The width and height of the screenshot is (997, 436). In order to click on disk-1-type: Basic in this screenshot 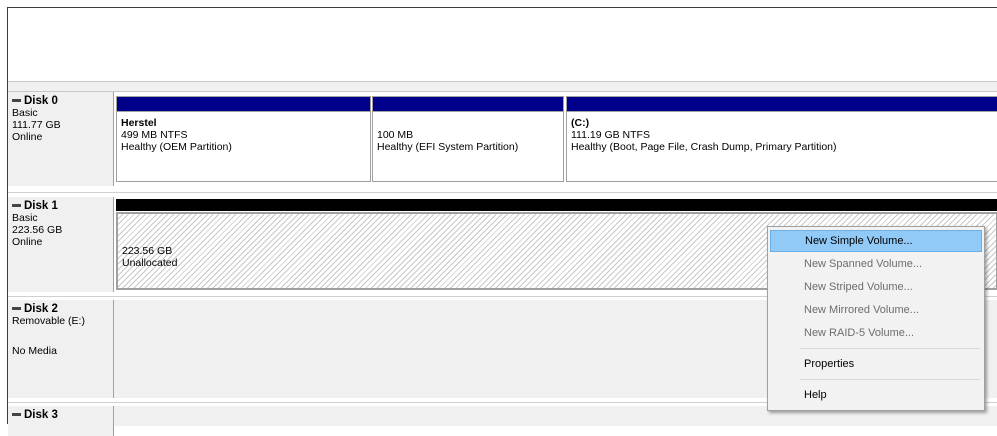, I will do `click(25, 218)`.